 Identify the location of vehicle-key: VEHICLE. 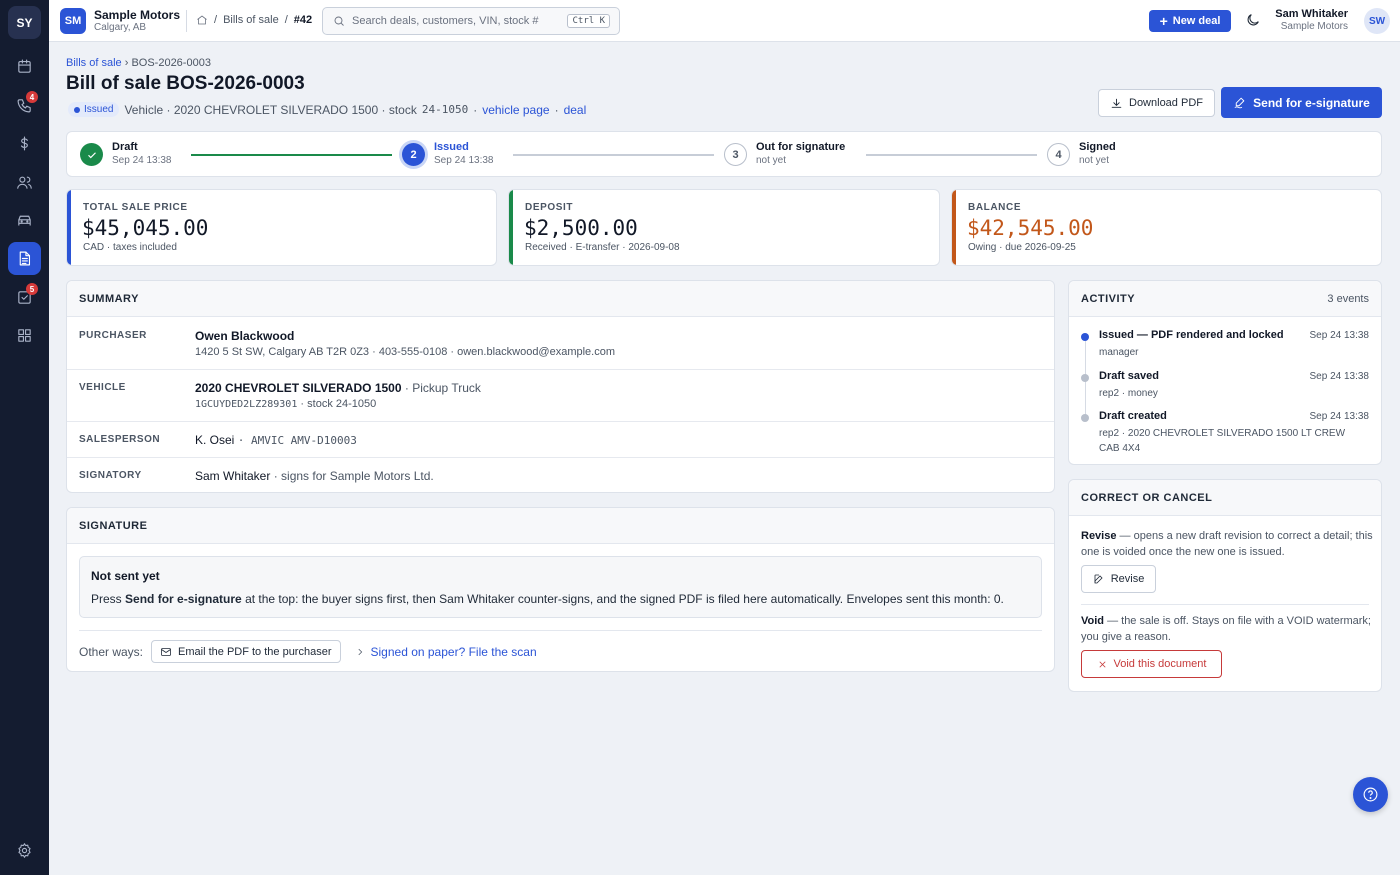
(102, 387).